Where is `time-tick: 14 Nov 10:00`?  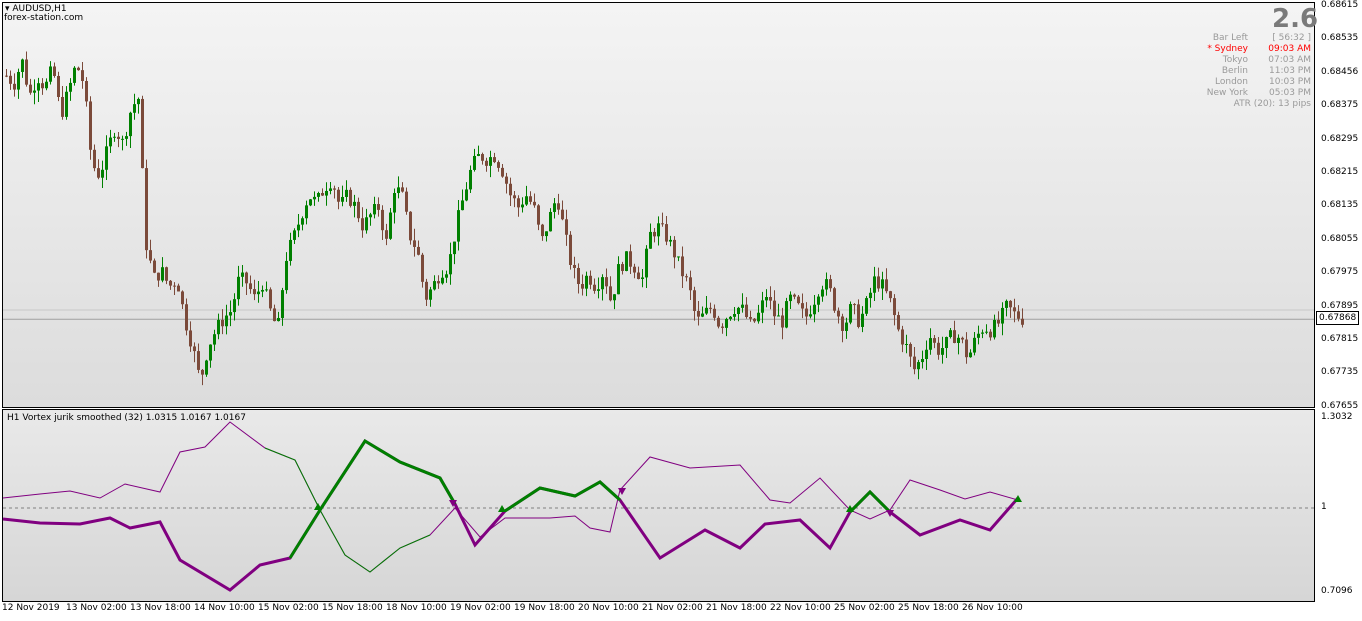
time-tick: 14 Nov 10:00 is located at coordinates (224, 608).